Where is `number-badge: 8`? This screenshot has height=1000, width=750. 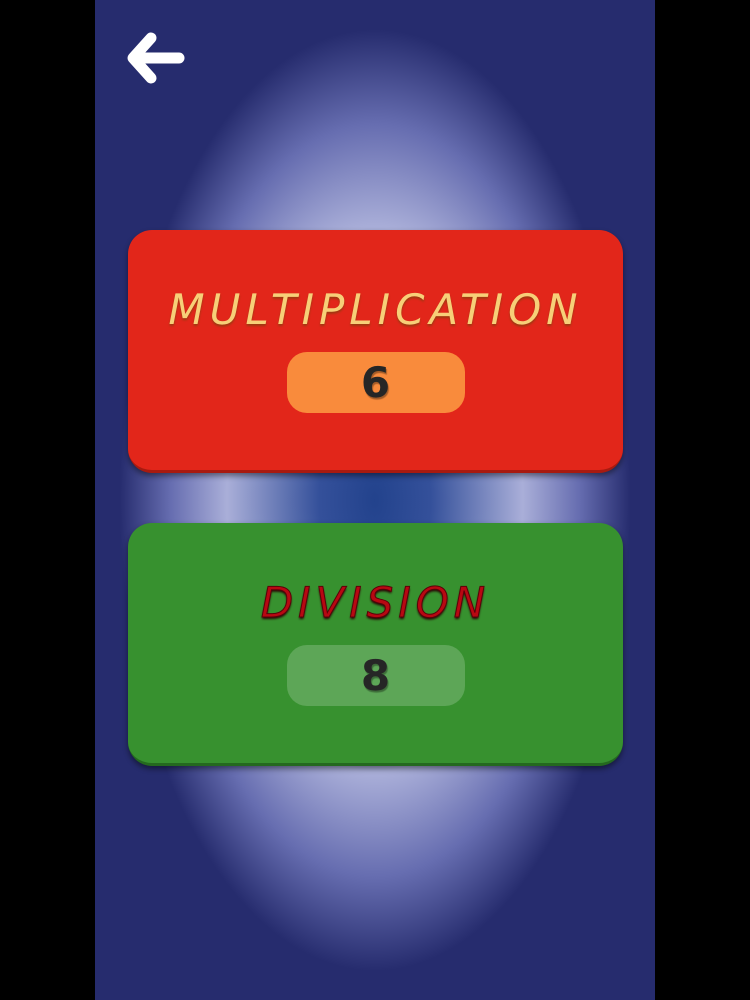 number-badge: 8 is located at coordinates (375, 675).